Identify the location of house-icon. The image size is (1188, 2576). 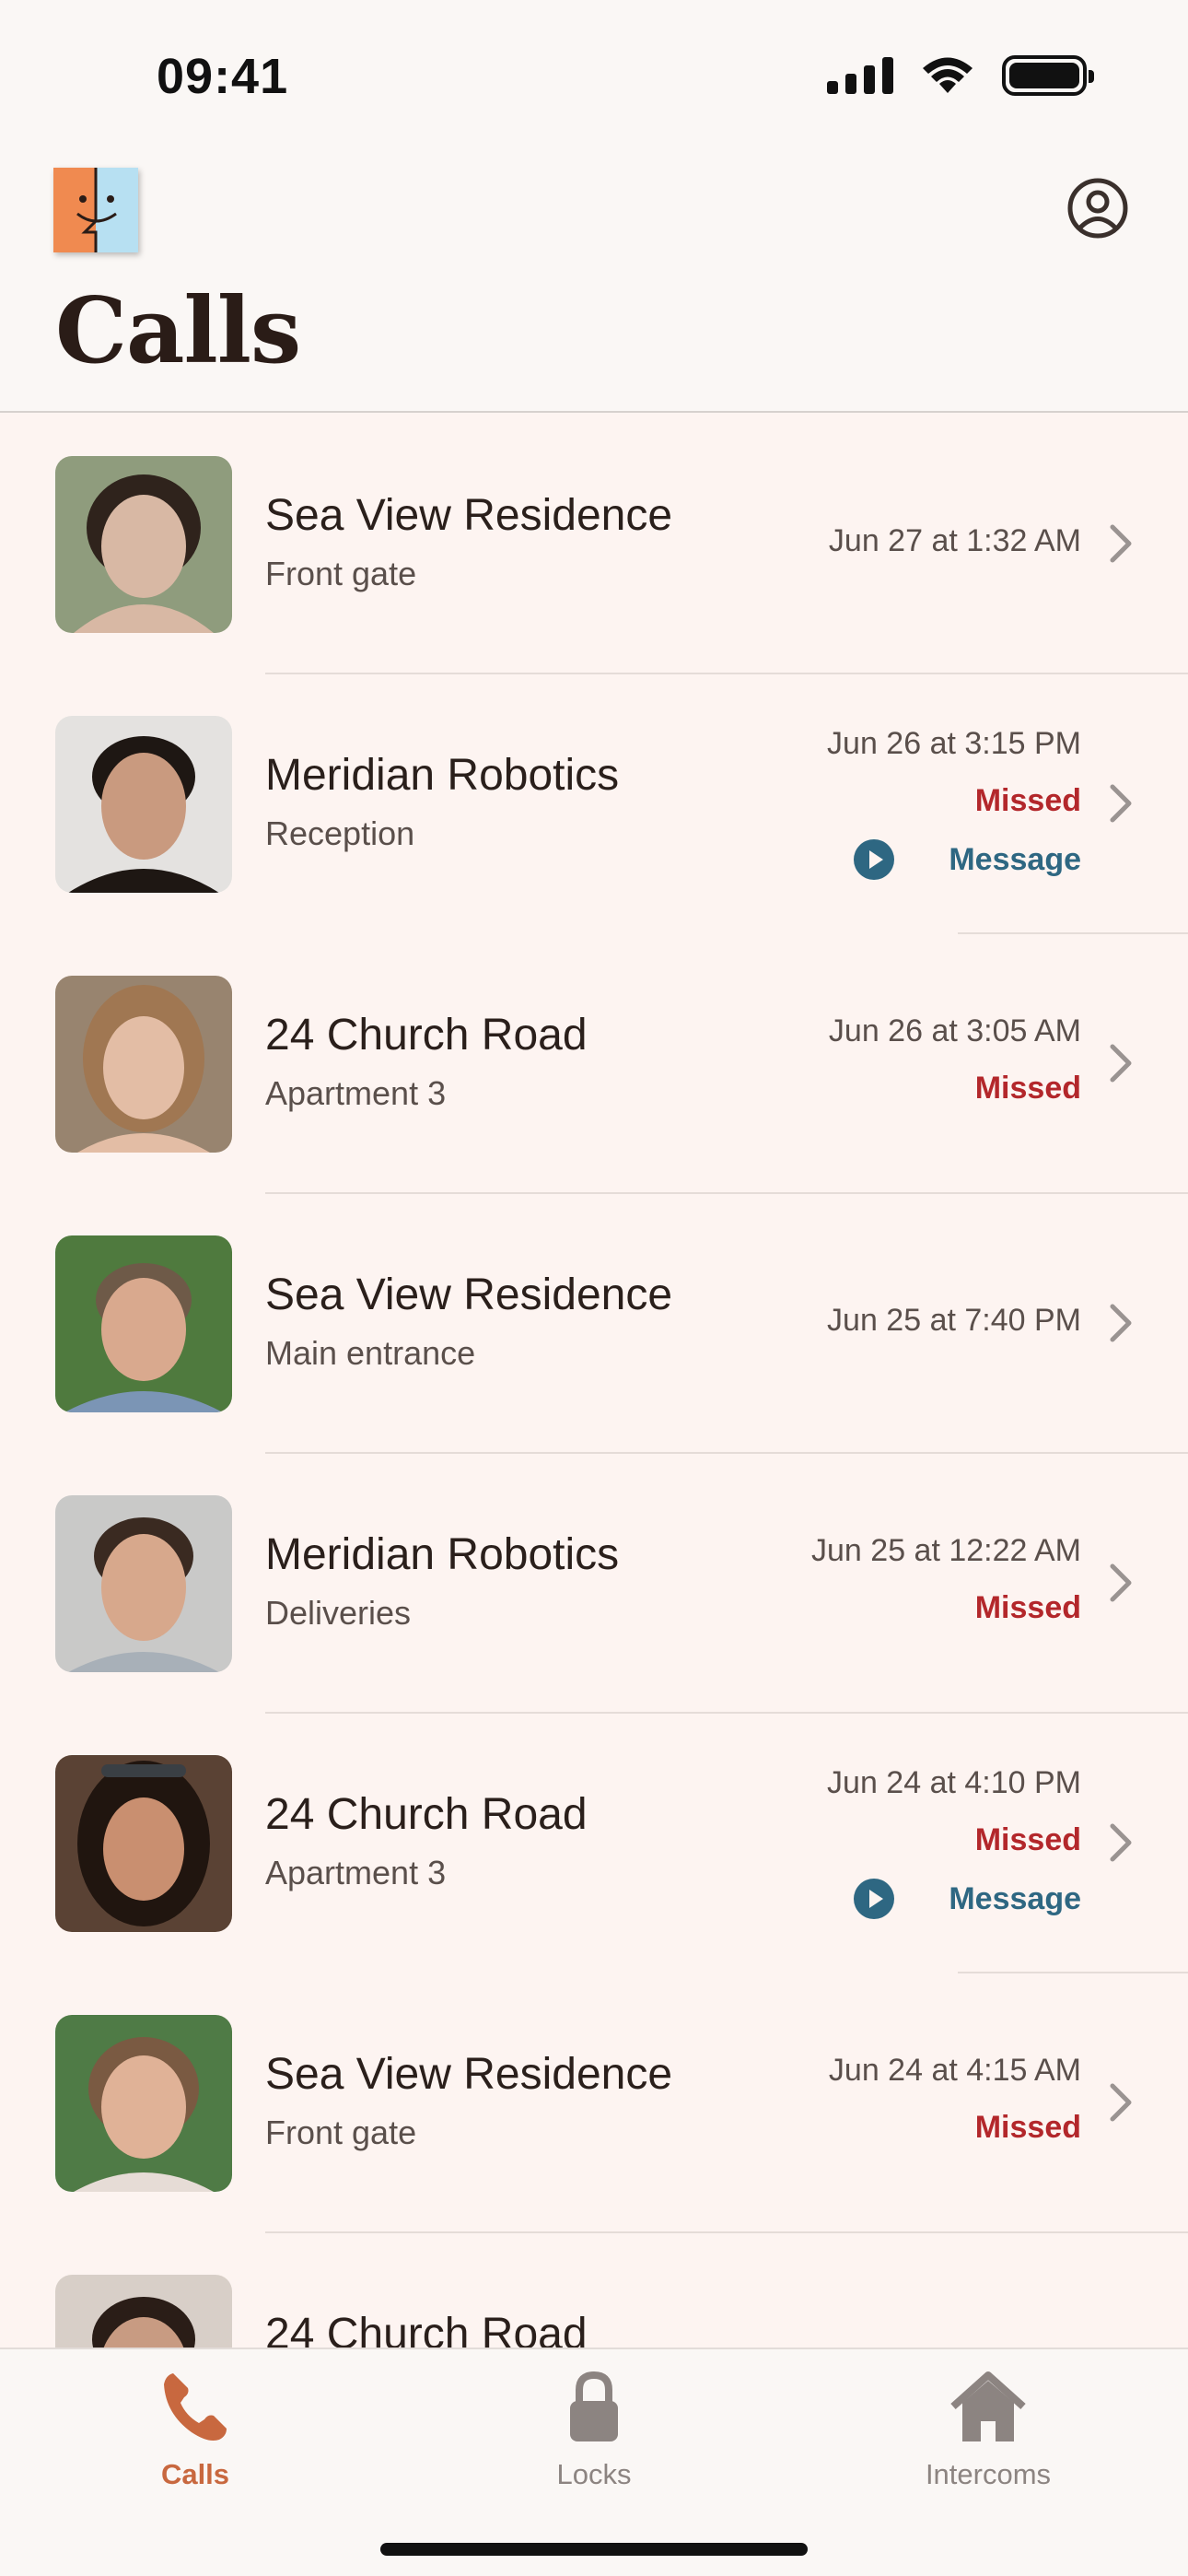
(988, 2406).